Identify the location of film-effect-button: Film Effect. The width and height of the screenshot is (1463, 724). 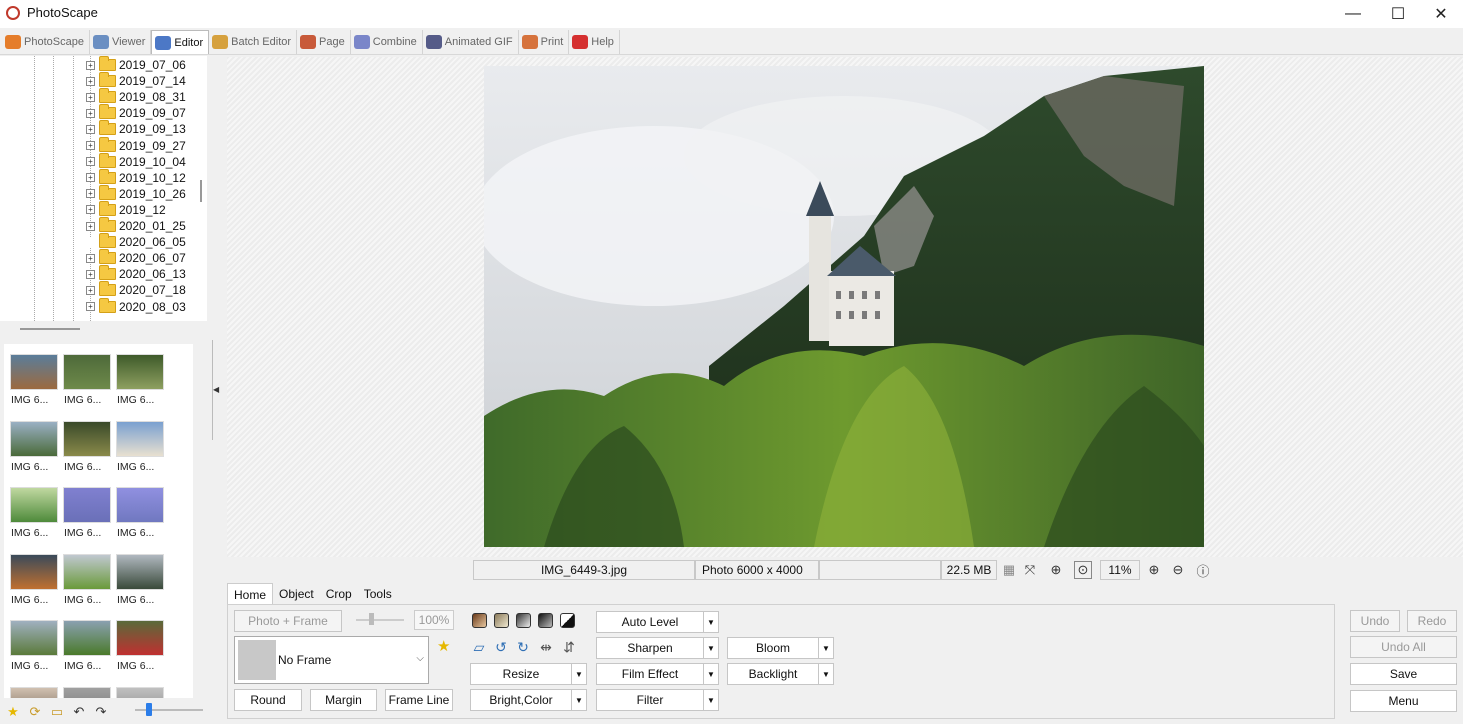
(650, 674).